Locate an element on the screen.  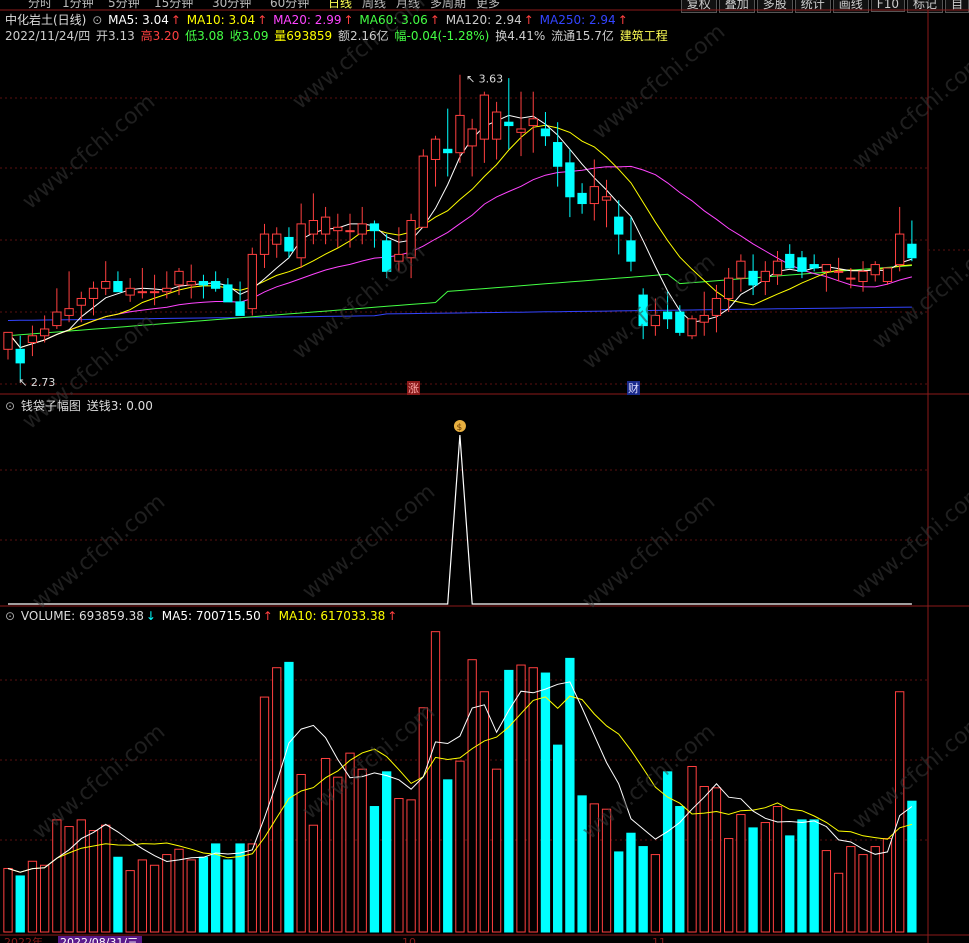
indicator-value: 送钱3: 0.00 is located at coordinates (119, 406).